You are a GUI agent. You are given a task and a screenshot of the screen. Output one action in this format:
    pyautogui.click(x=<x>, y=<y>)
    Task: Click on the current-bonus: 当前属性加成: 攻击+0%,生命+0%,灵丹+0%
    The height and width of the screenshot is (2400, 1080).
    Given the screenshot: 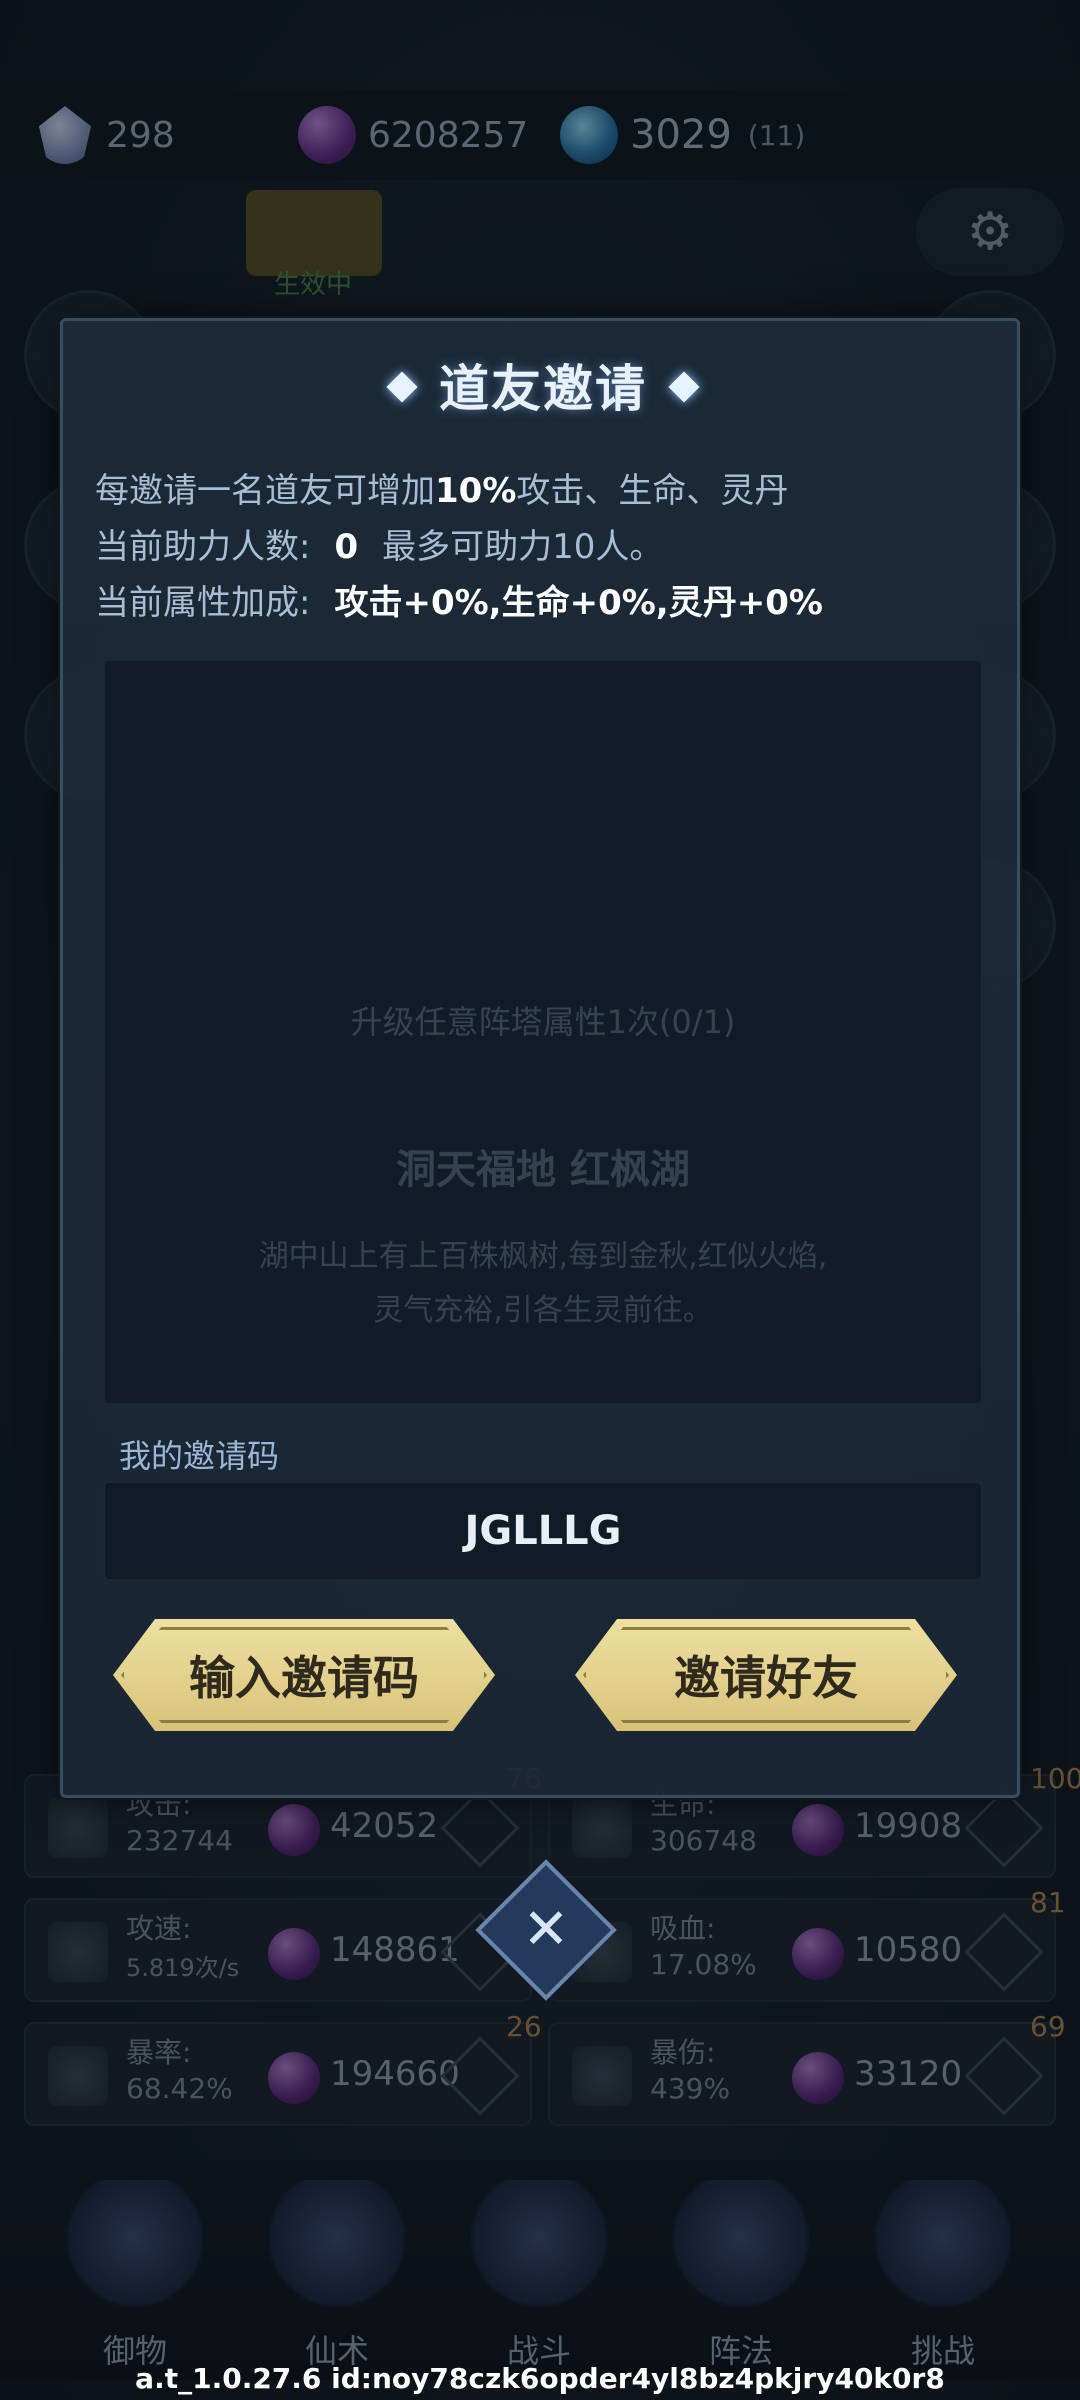 What is the action you would take?
    pyautogui.click(x=459, y=603)
    